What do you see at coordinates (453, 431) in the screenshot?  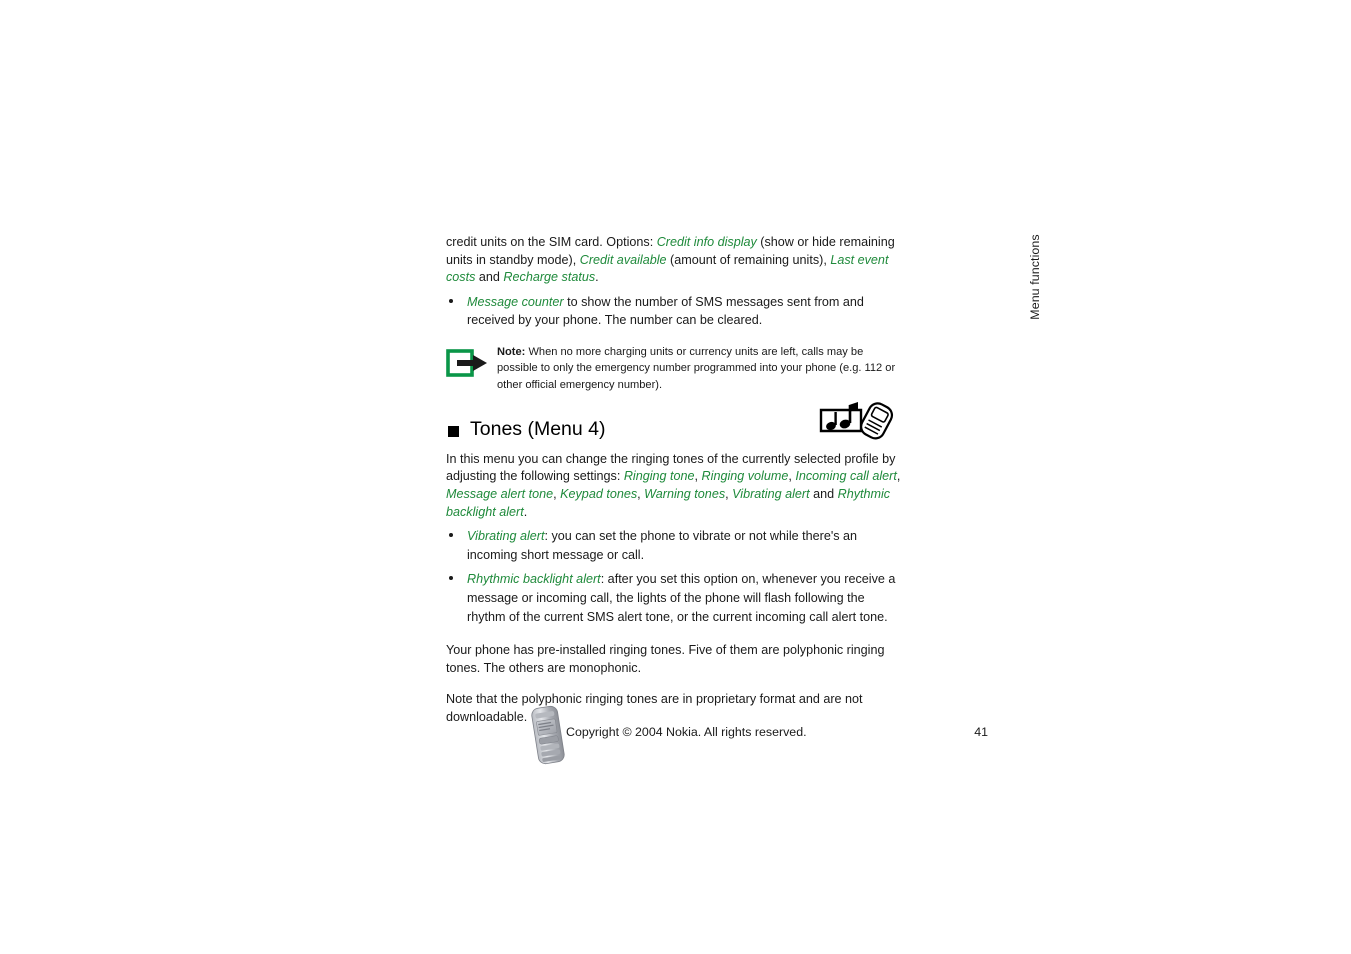 I see `heading-square-bullet-icon` at bounding box center [453, 431].